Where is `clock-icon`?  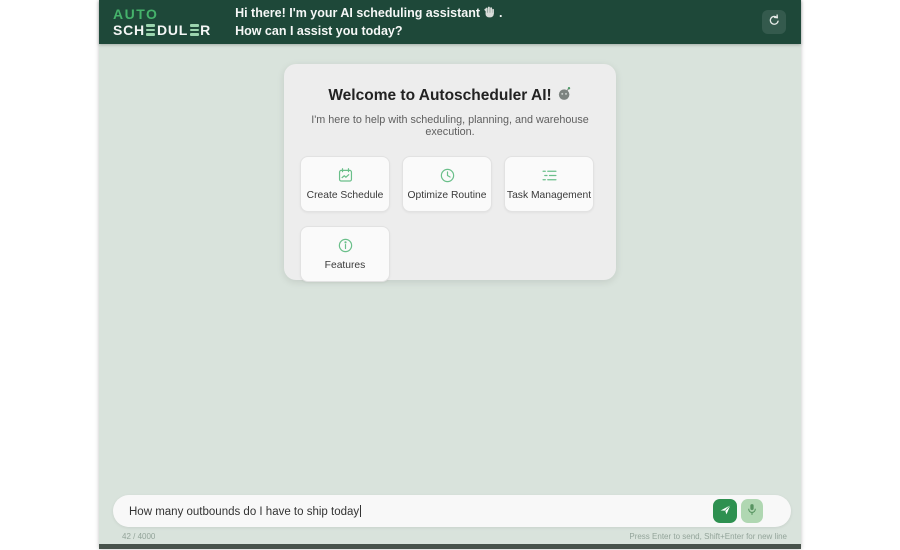 clock-icon is located at coordinates (447, 175).